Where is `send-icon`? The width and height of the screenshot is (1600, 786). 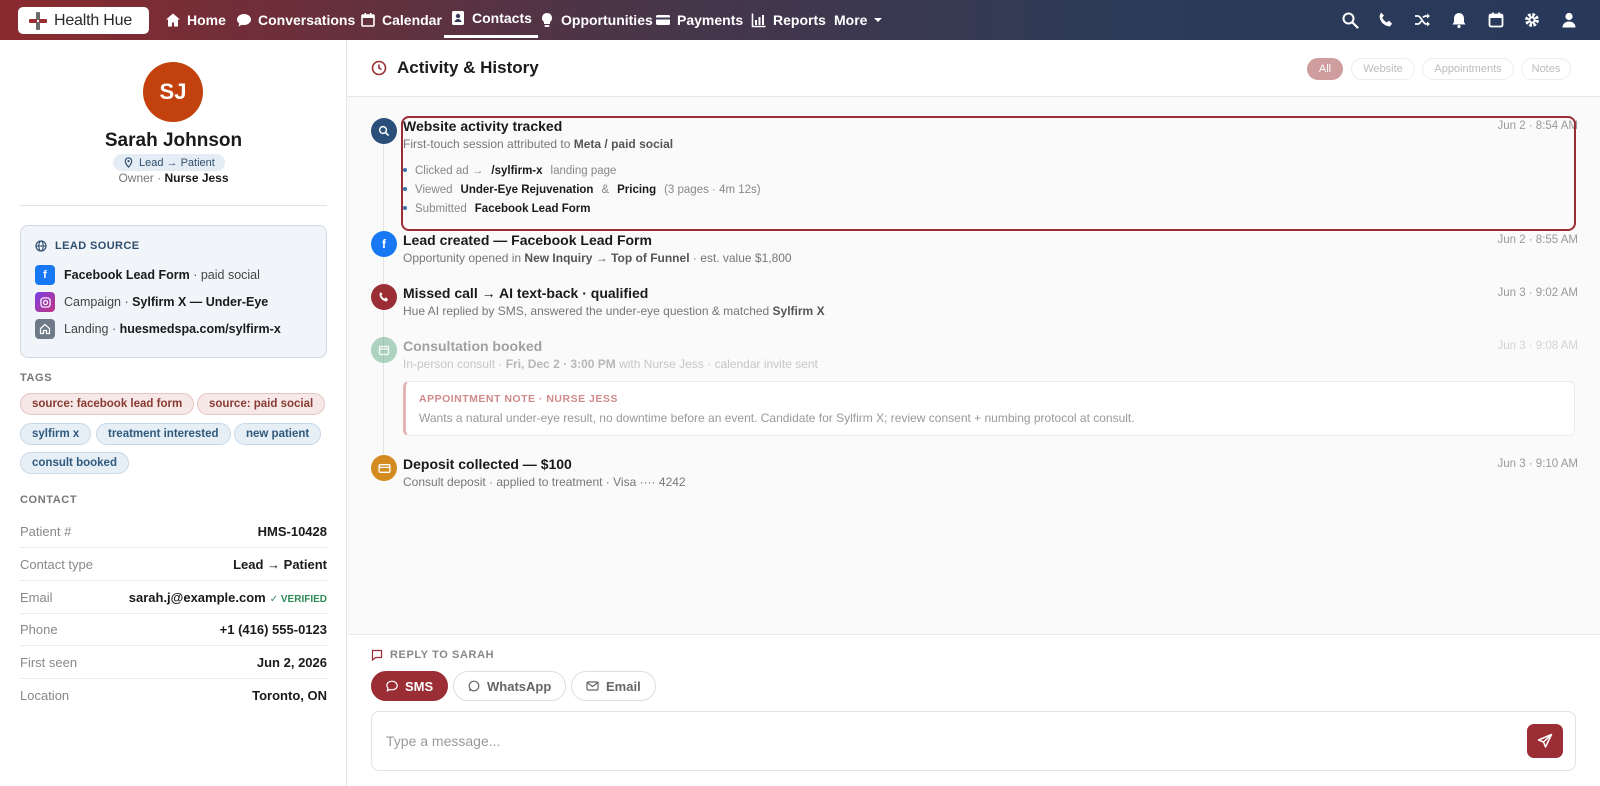
send-icon is located at coordinates (1545, 740).